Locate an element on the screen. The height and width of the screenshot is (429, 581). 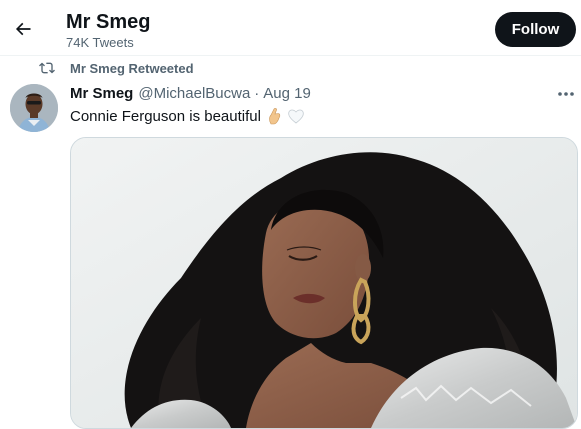
avatar is located at coordinates (34, 108).